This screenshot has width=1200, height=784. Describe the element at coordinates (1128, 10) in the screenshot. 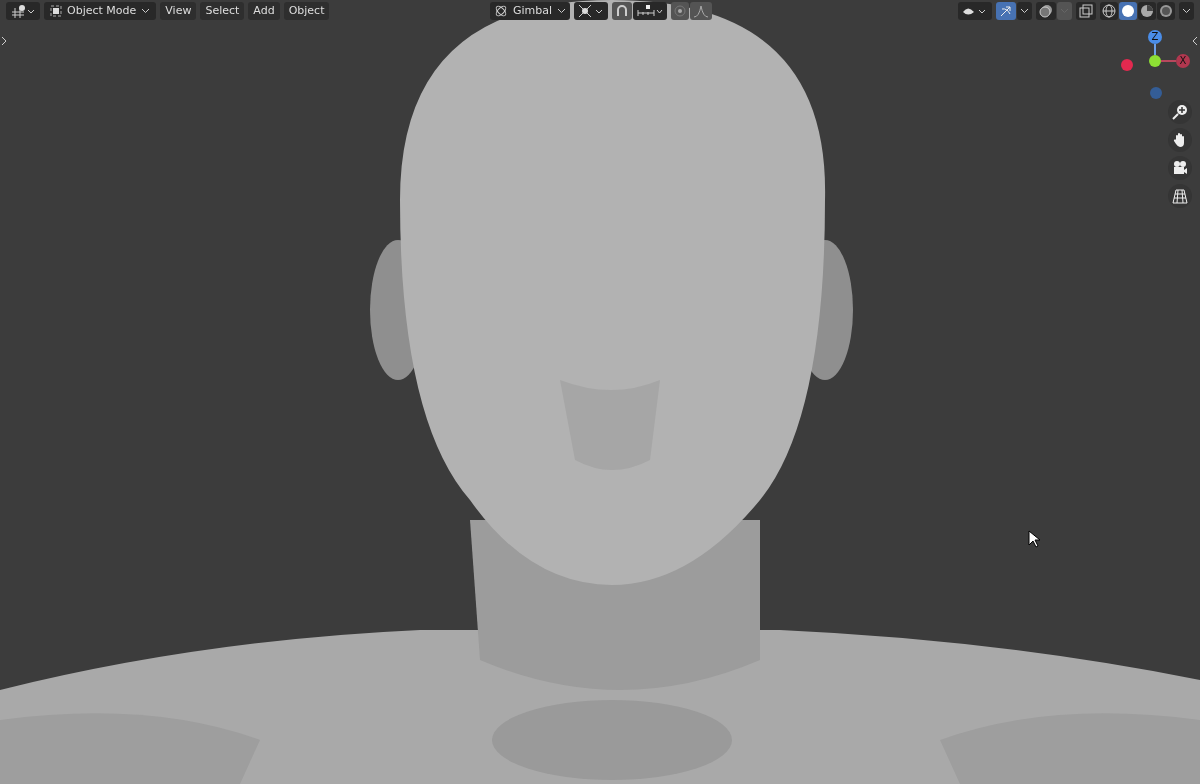

I see `solid-circle-icon` at that location.